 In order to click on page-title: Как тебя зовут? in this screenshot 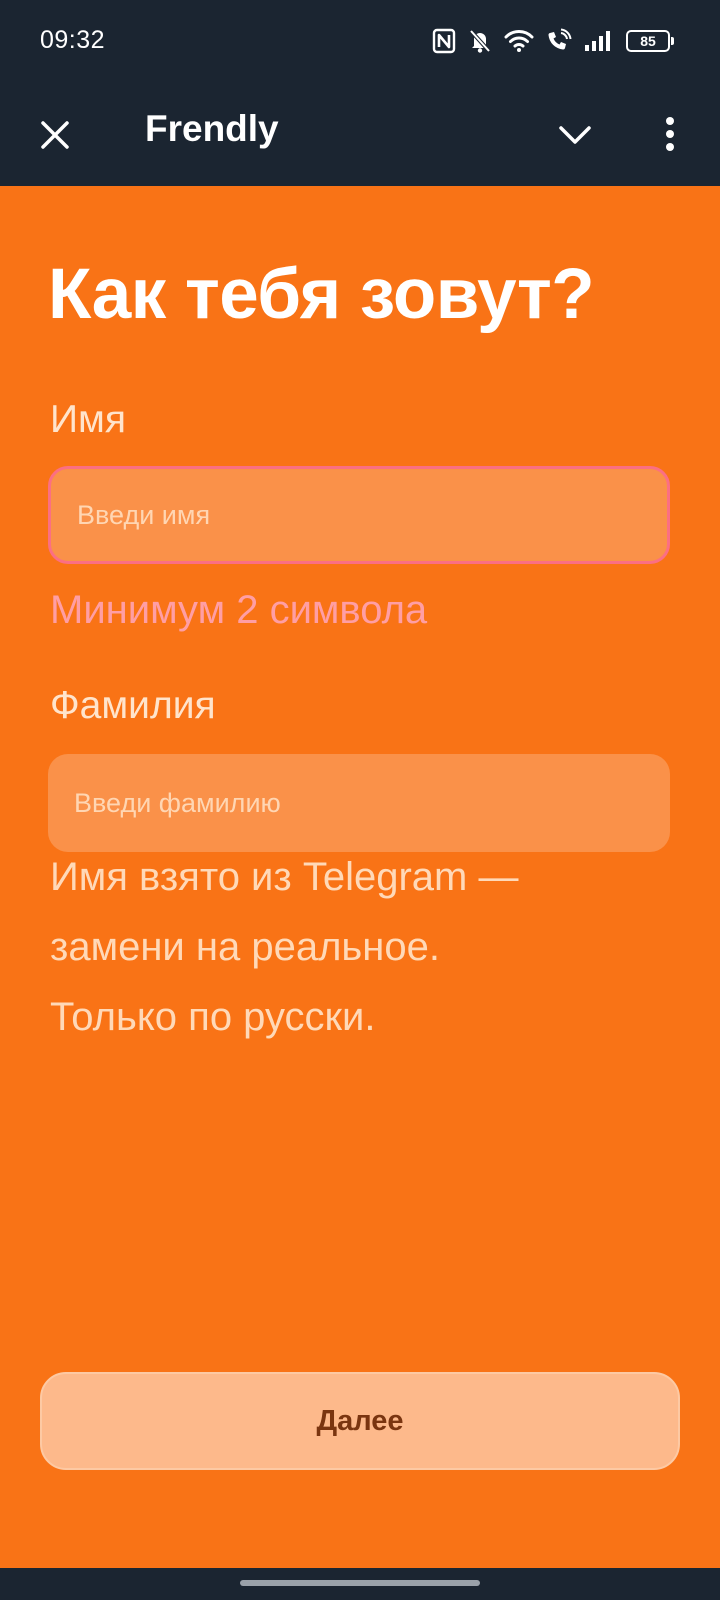, I will do `click(321, 294)`.